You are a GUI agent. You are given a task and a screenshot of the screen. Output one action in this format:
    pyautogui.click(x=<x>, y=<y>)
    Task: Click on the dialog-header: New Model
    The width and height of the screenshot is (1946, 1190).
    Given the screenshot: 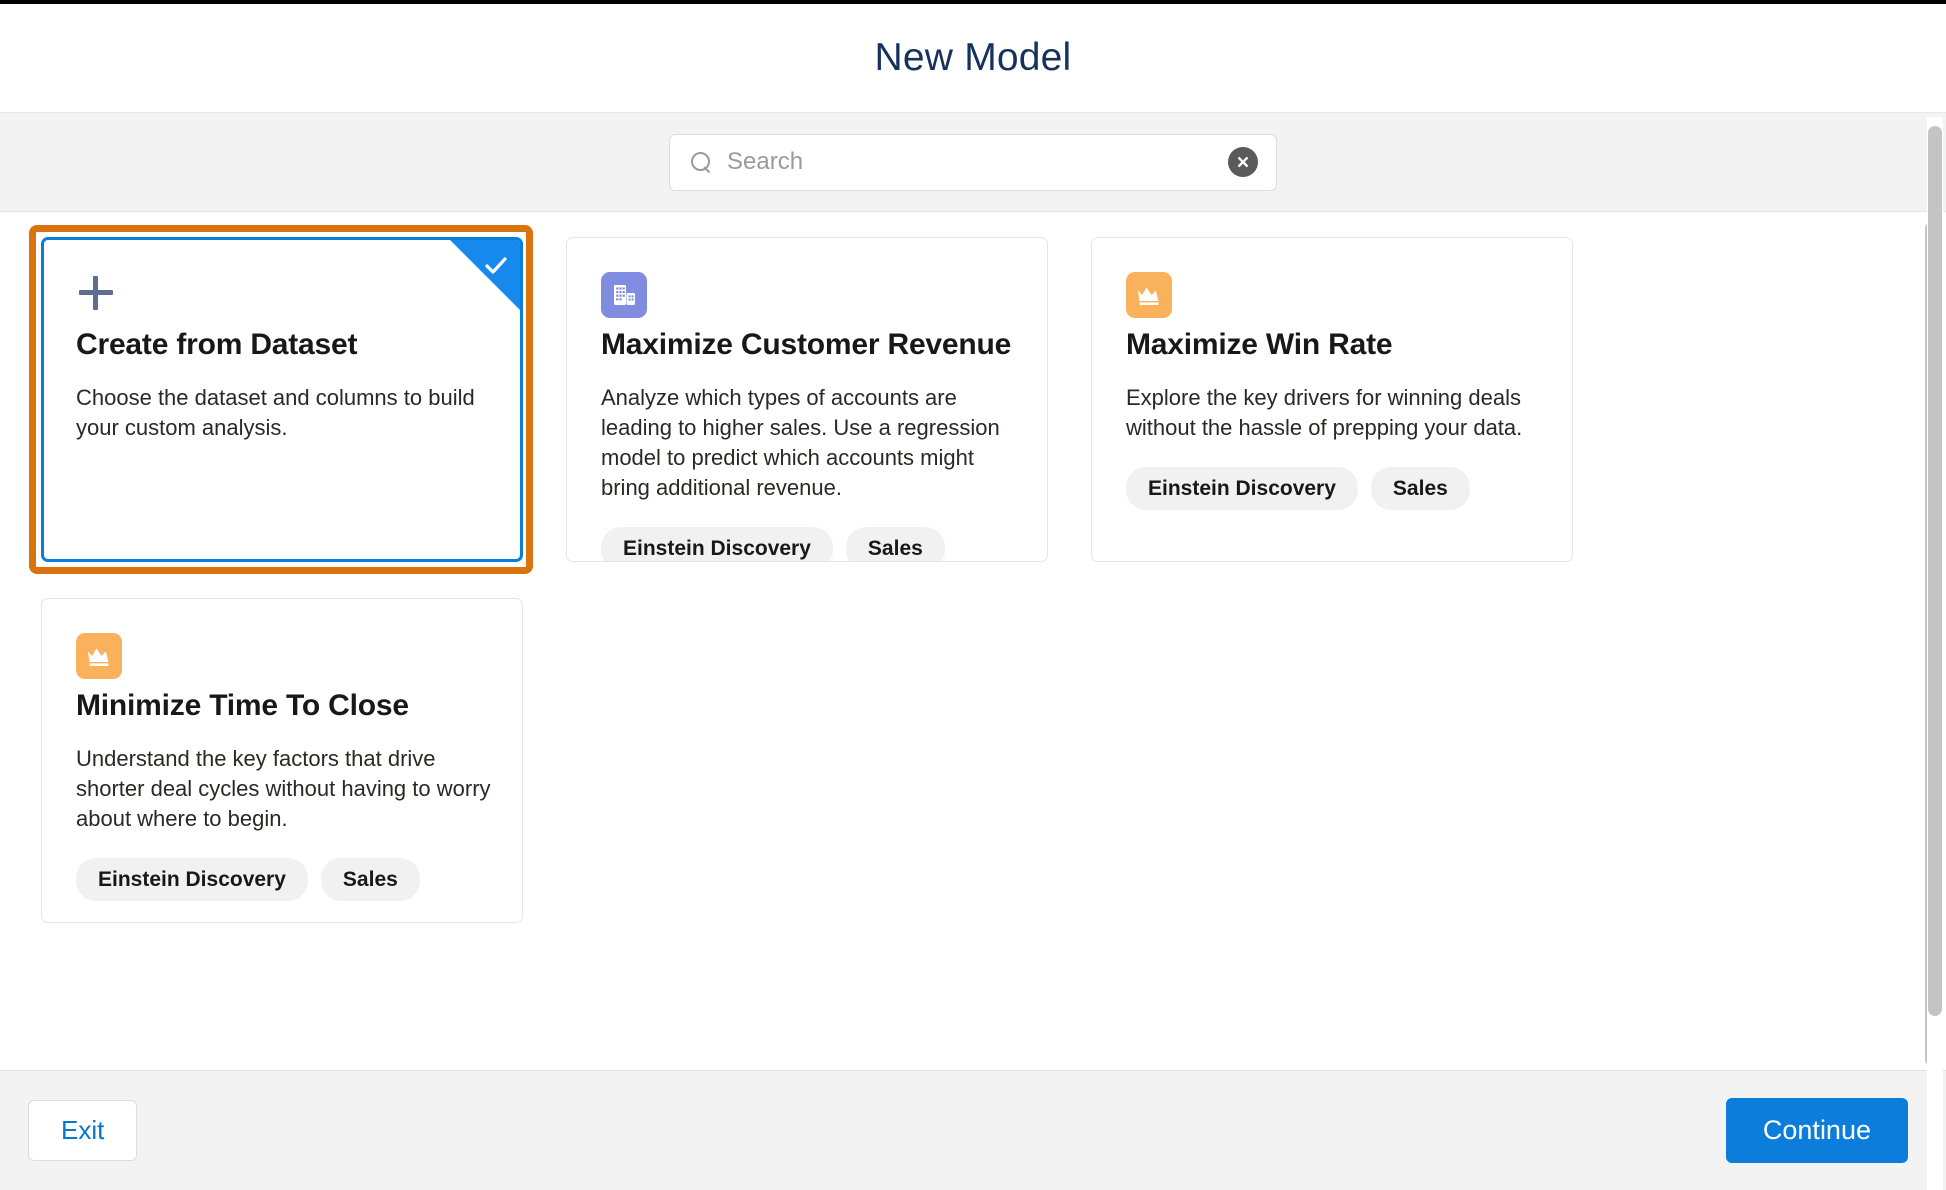 What is the action you would take?
    pyautogui.click(x=973, y=58)
    